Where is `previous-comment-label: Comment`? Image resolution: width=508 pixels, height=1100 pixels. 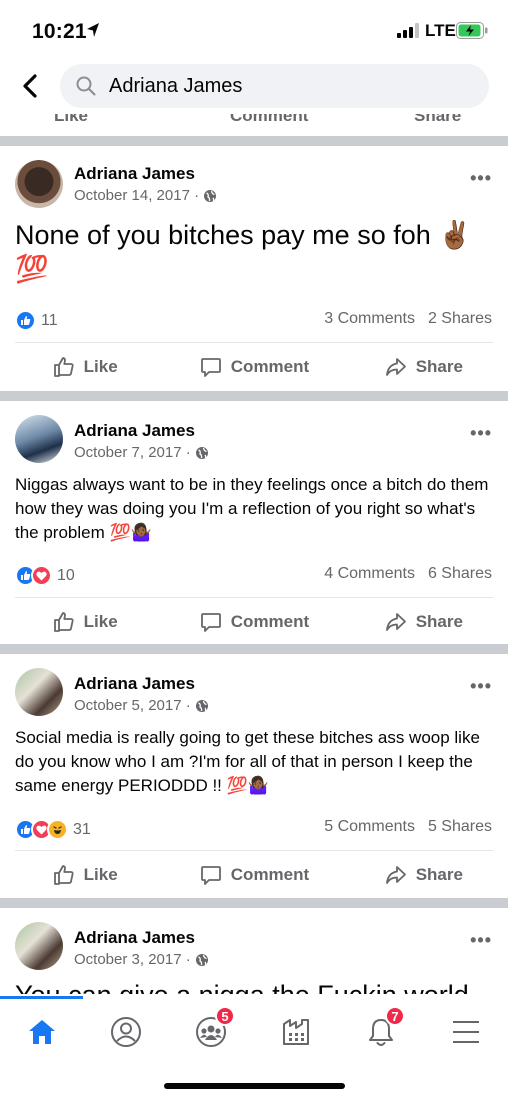
previous-comment-label: Comment is located at coordinates (269, 120).